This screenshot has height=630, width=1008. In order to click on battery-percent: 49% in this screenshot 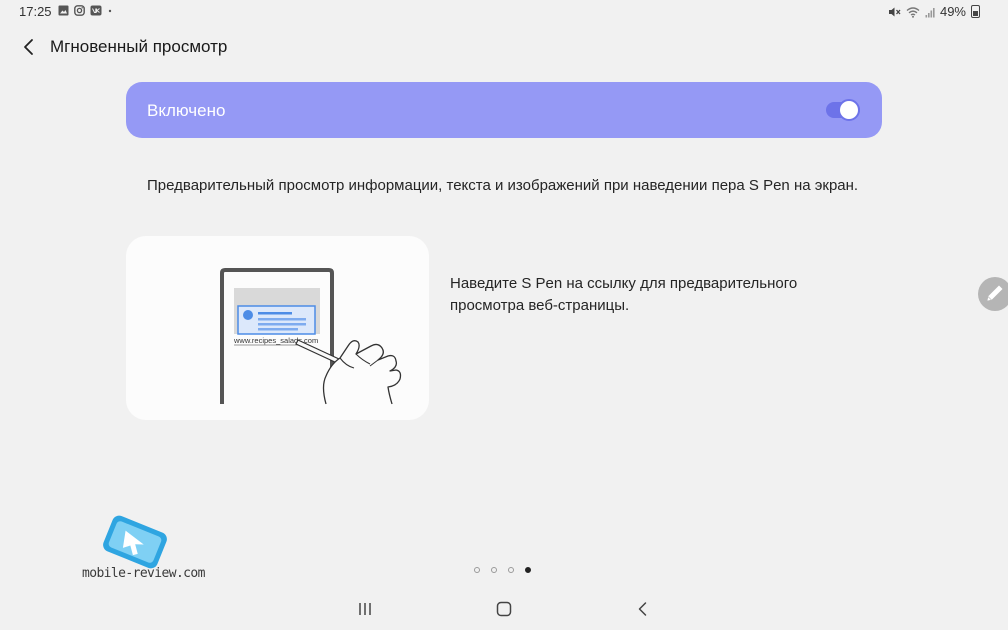, I will do `click(952, 11)`.